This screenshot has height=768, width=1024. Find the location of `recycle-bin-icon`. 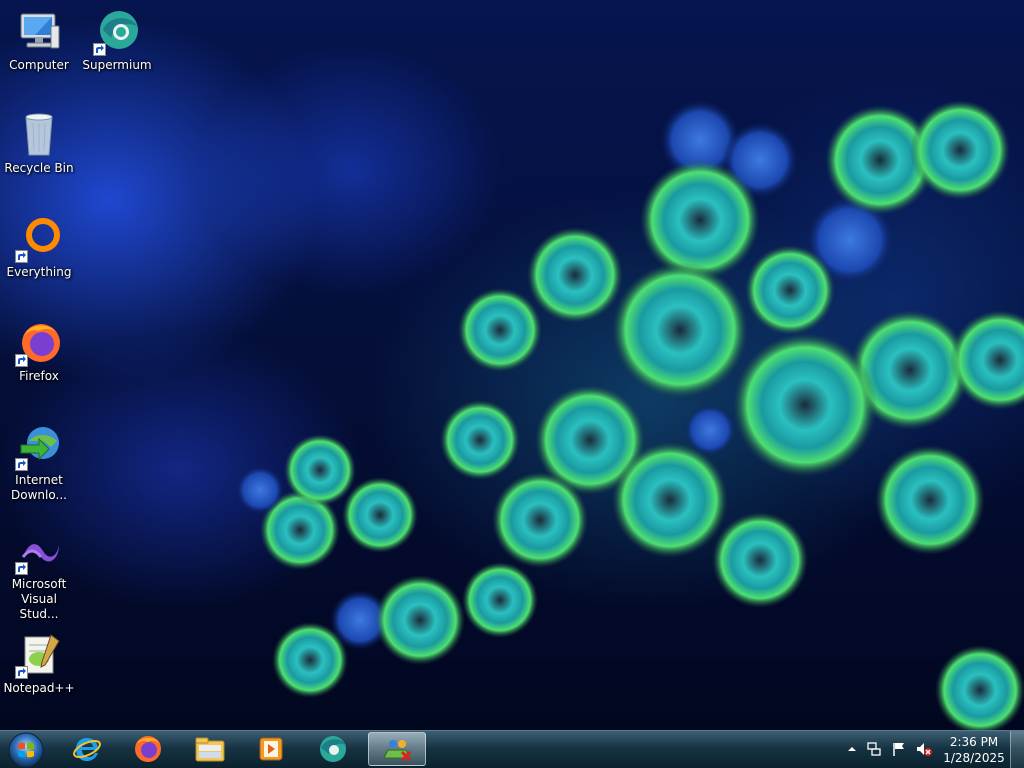

recycle-bin-icon is located at coordinates (39, 135).